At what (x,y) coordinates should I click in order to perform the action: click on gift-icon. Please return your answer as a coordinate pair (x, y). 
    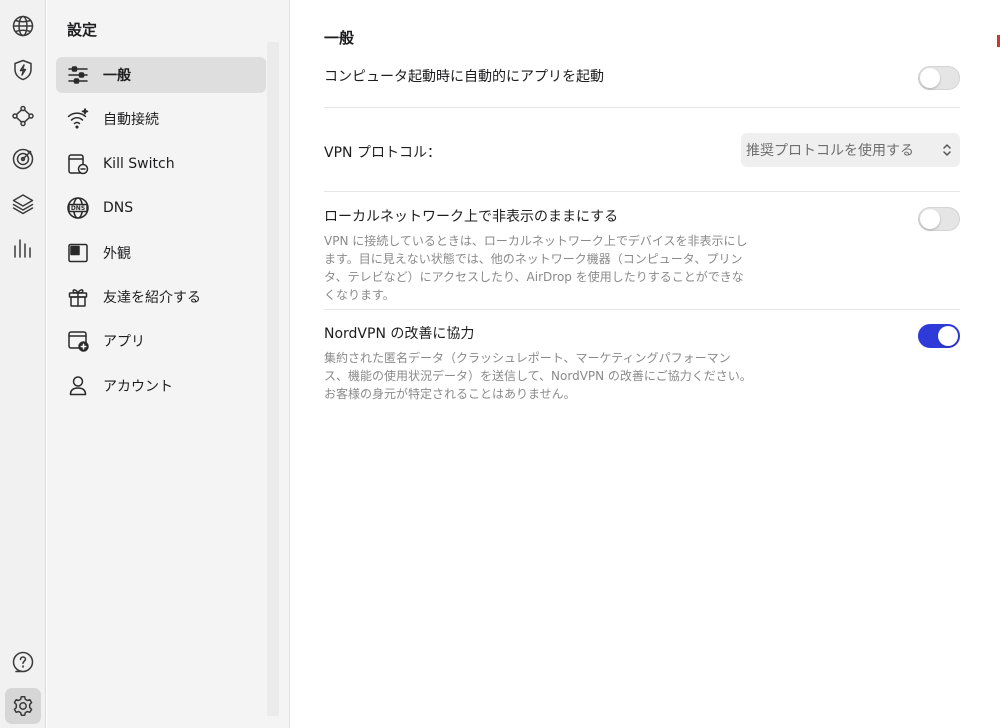
    Looking at the image, I should click on (78, 297).